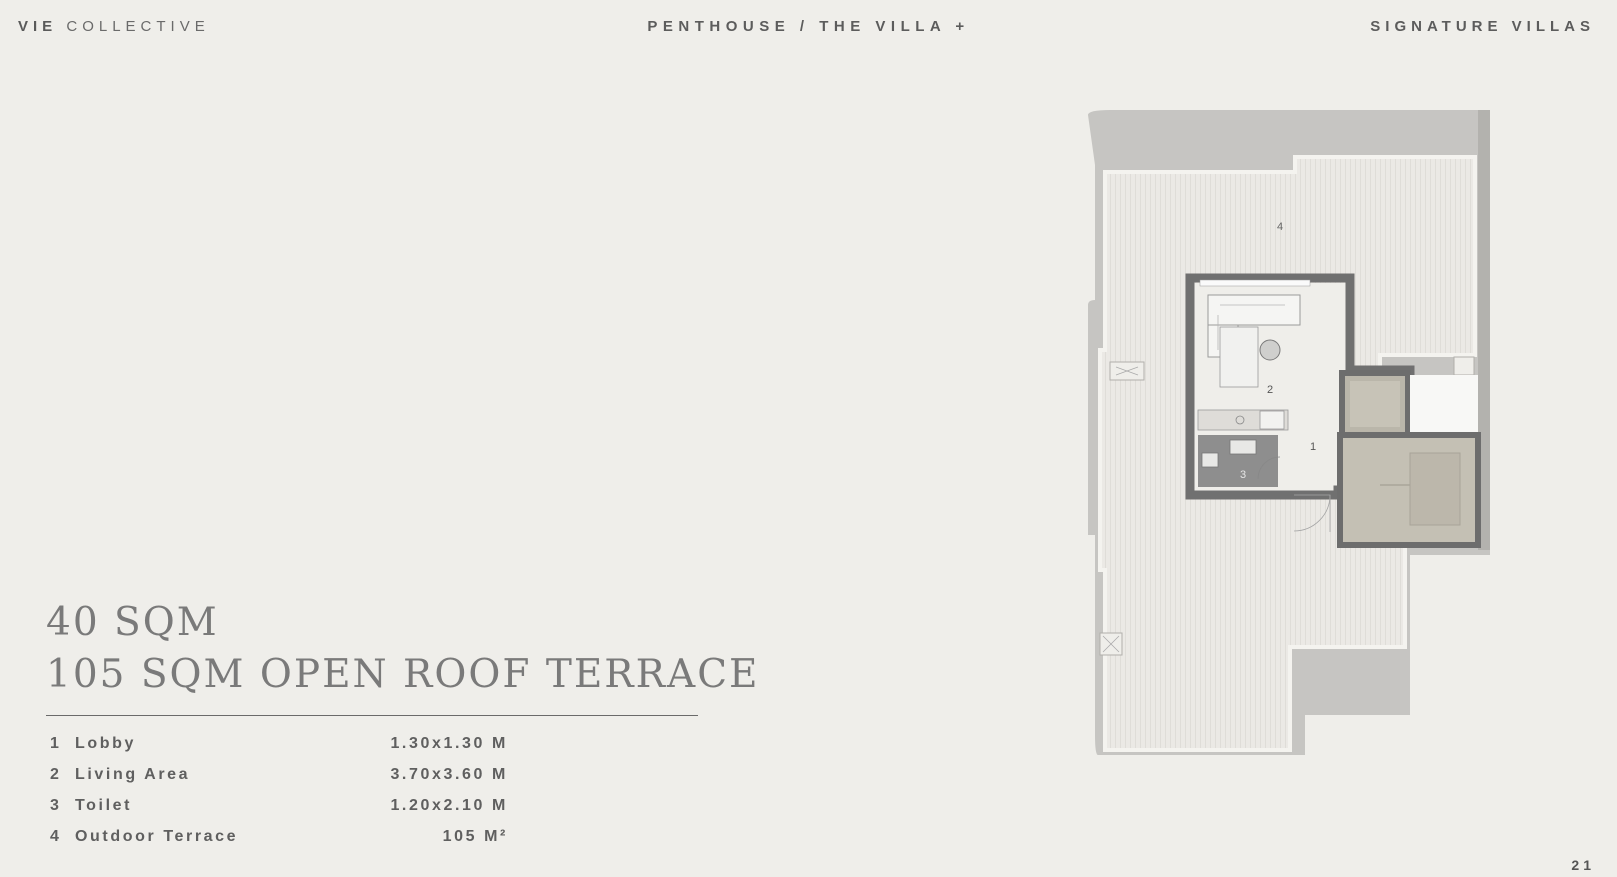 This screenshot has width=1617, height=877. Describe the element at coordinates (56, 836) in the screenshot. I see `room-number: 4` at that location.